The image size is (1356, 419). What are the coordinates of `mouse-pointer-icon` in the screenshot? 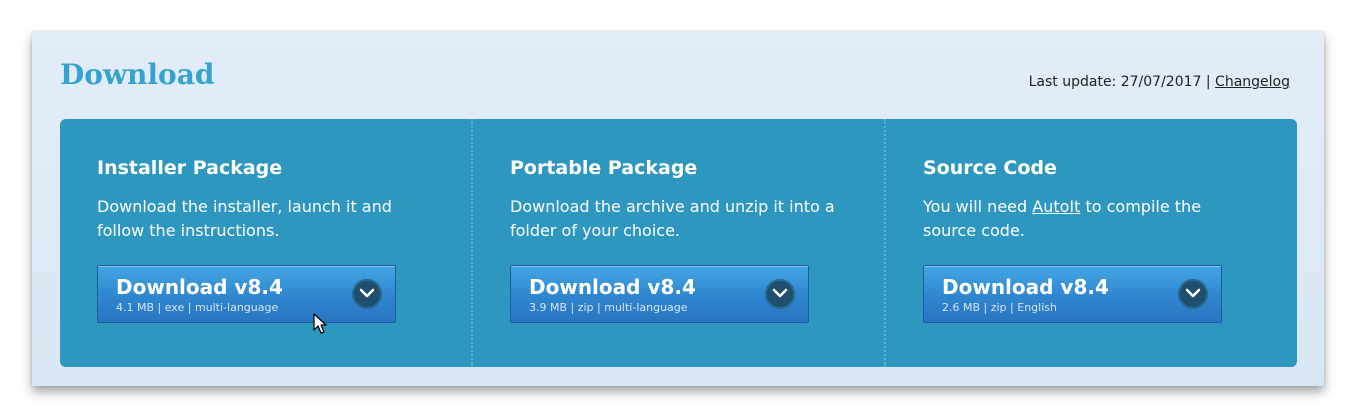 It's located at (320, 323).